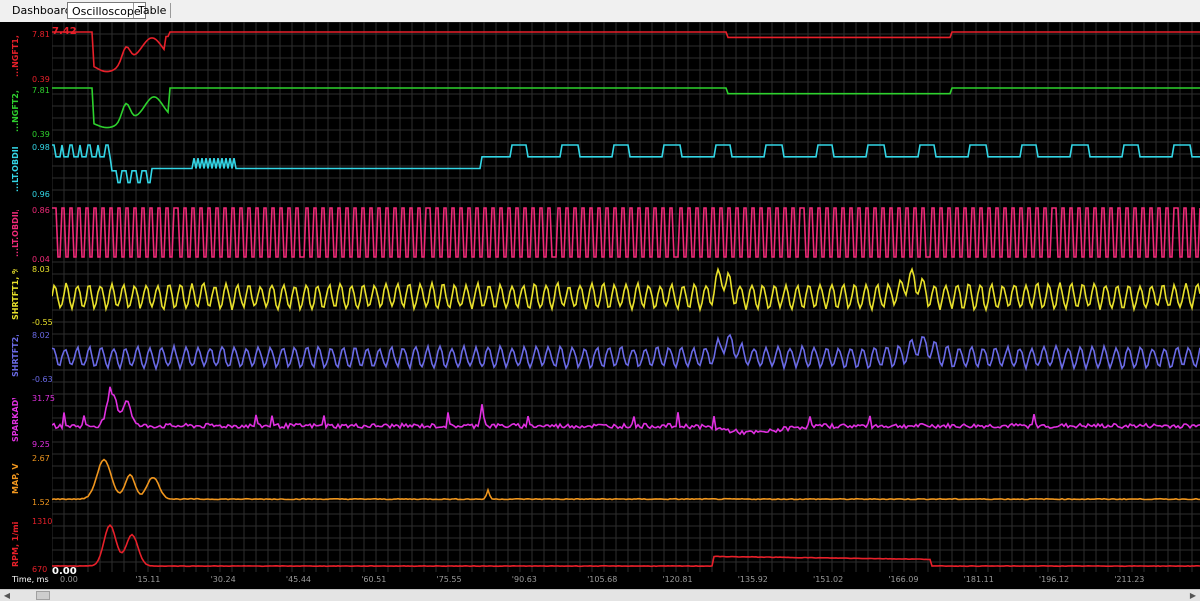  I want to click on channel-min-2: 0.39, so click(41, 134).